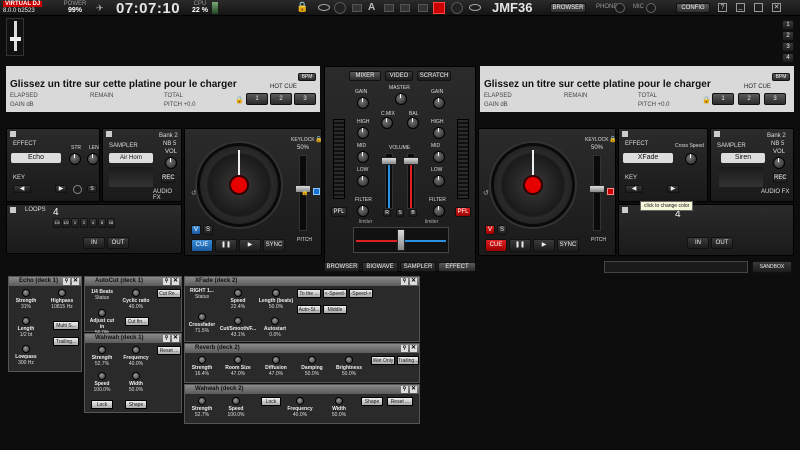  What do you see at coordinates (387, 123) in the screenshot?
I see `cmix-knob` at bounding box center [387, 123].